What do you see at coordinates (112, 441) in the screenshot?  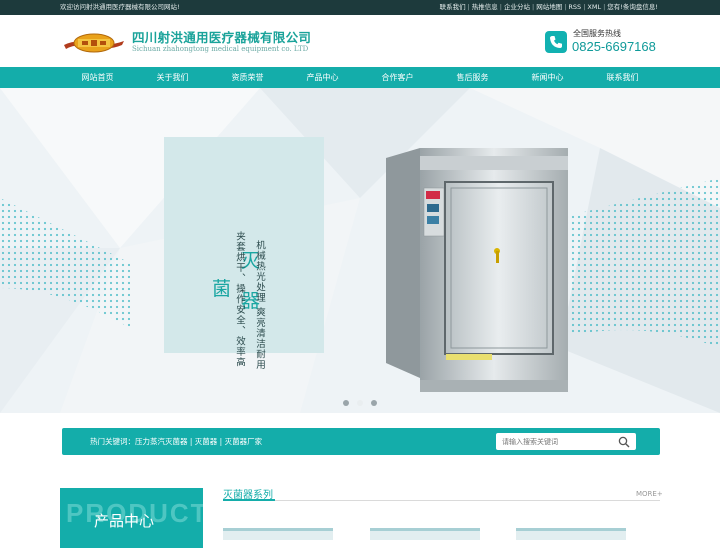 I see `hot-keywords-label: 热门关键词：` at bounding box center [112, 441].